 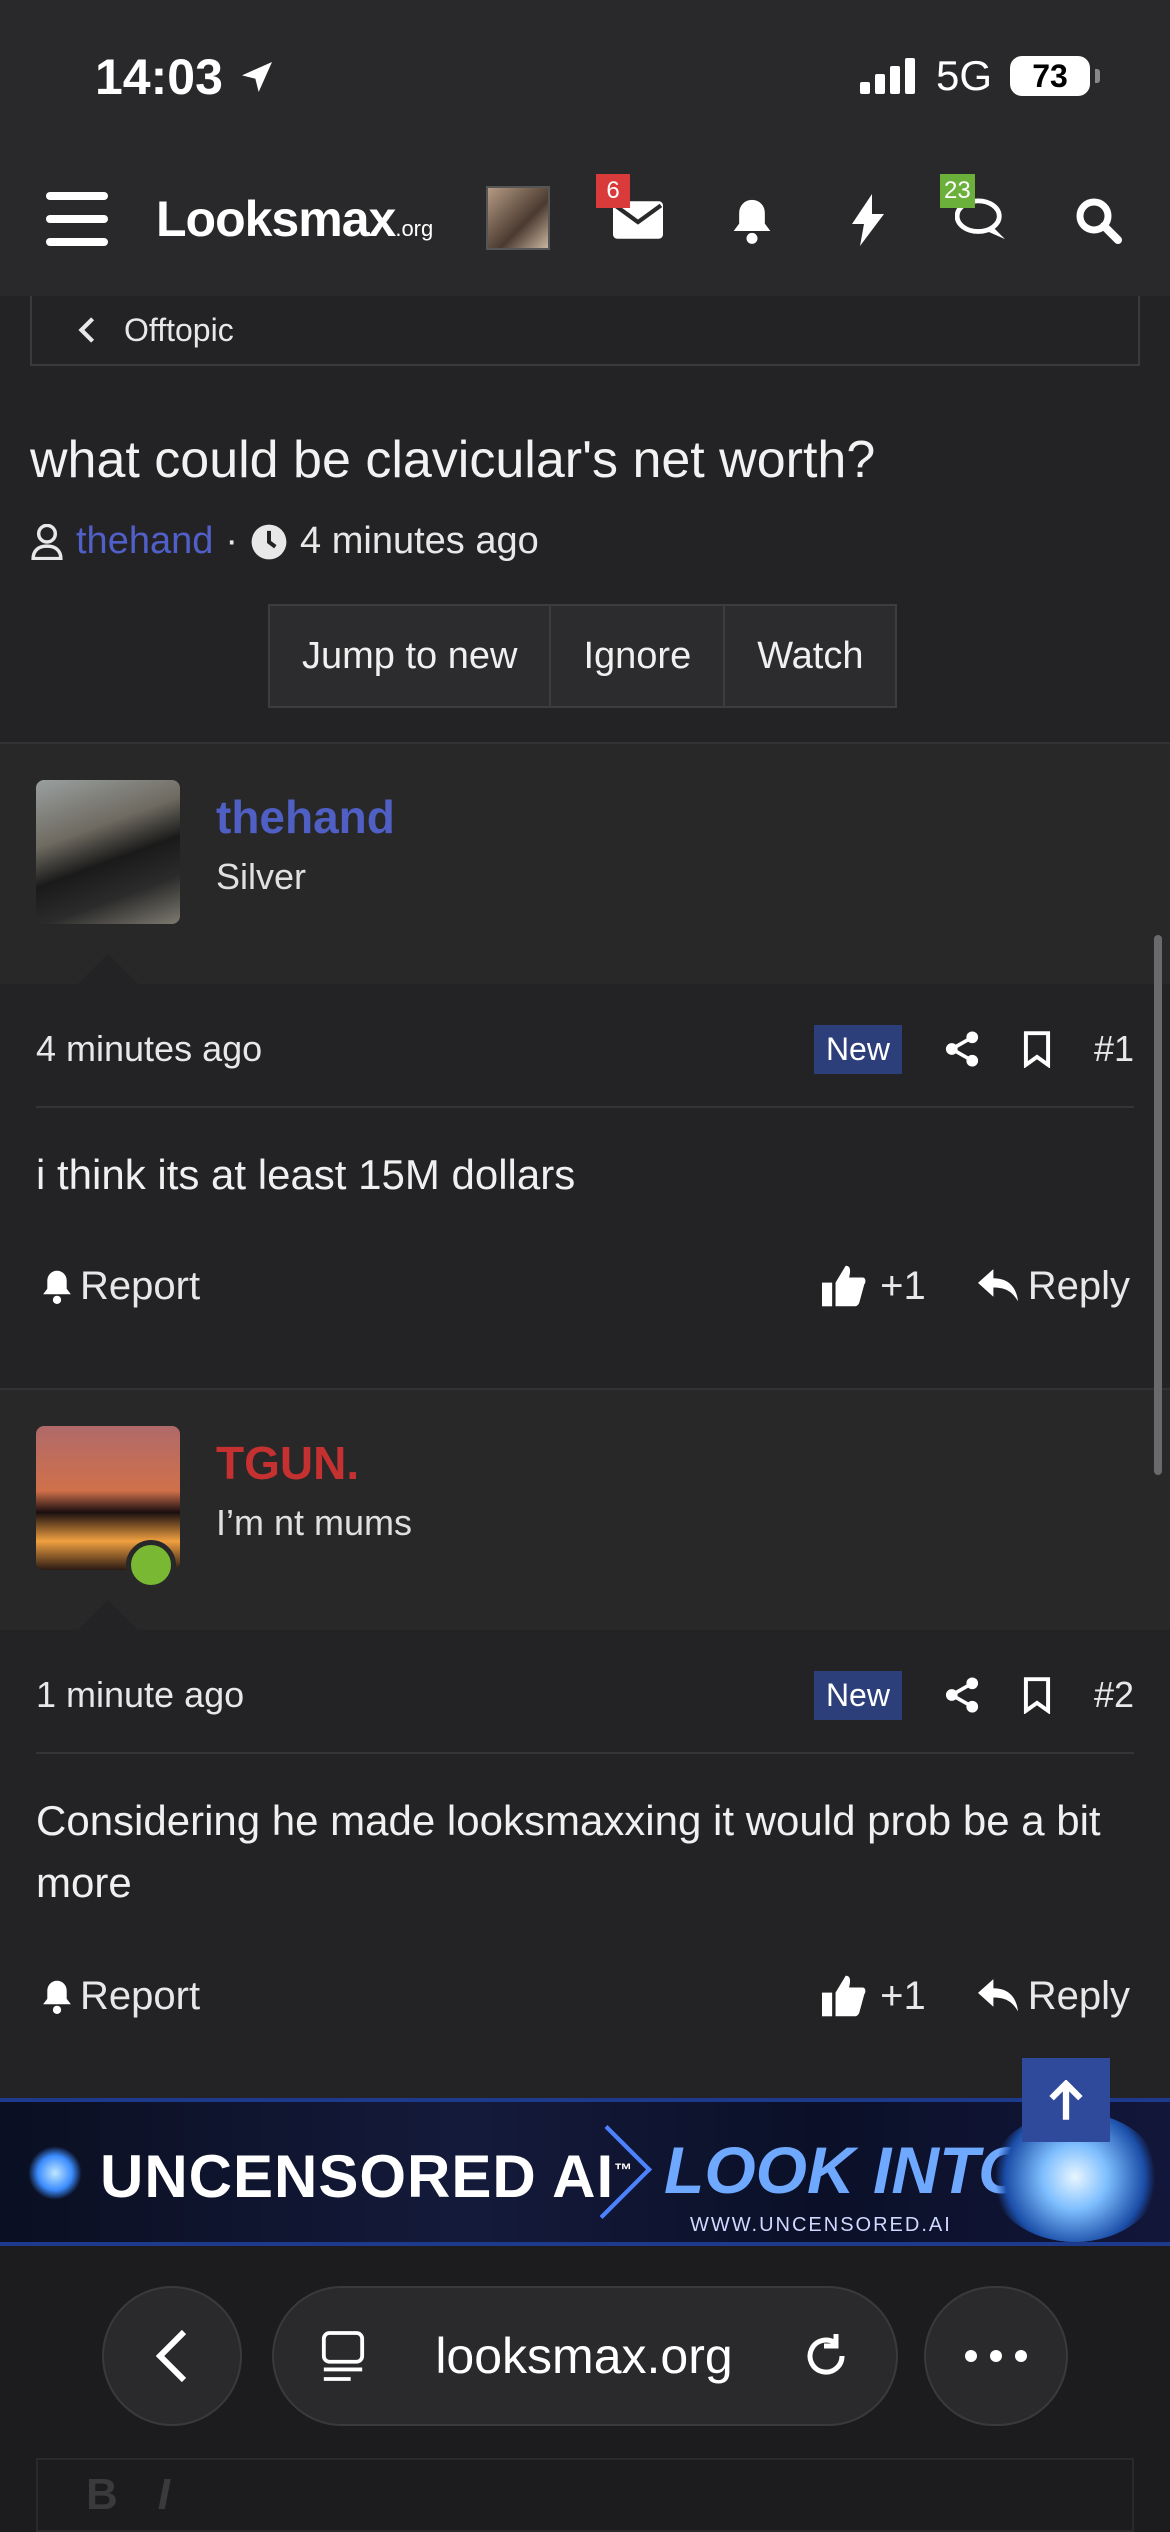 I want to click on search-icon, so click(x=1098, y=220).